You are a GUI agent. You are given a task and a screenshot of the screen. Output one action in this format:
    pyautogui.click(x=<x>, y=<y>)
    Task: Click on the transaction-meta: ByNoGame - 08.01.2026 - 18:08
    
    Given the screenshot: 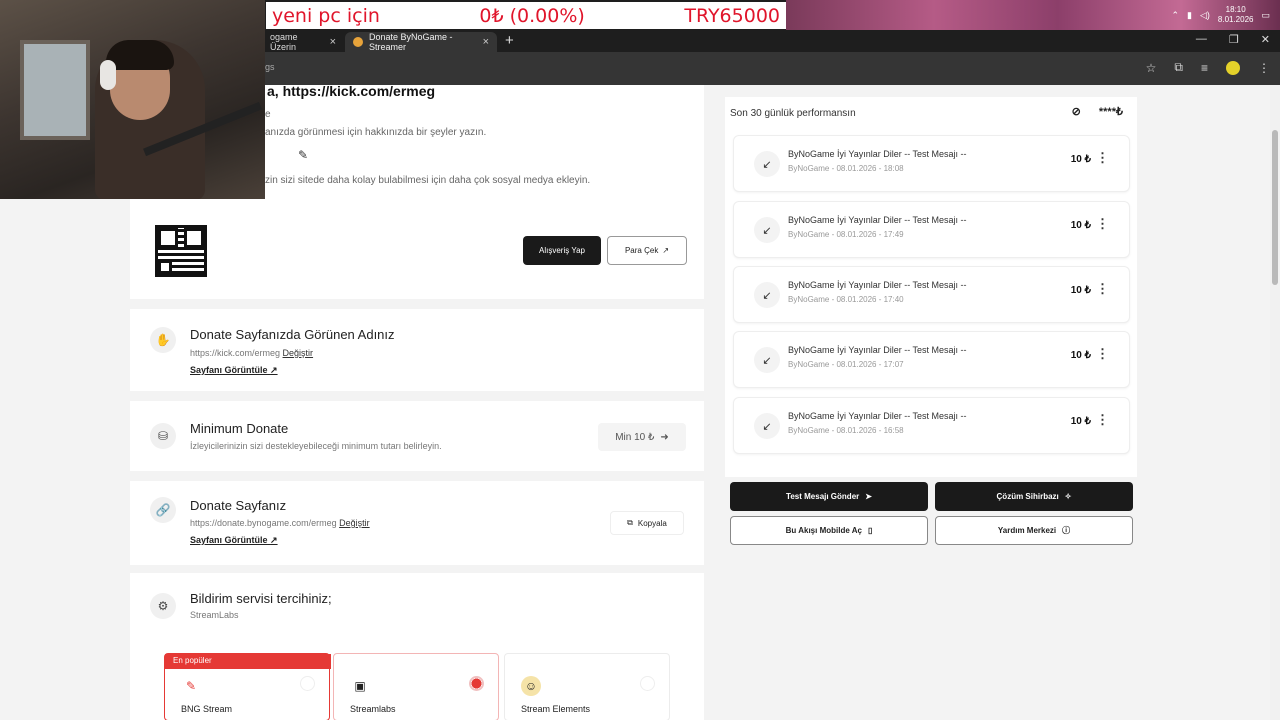 What is the action you would take?
    pyautogui.click(x=846, y=168)
    